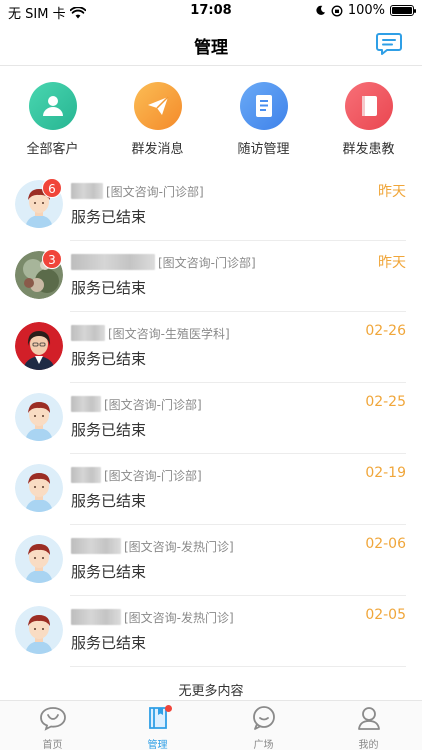 The width and height of the screenshot is (422, 750). I want to click on status-right: 100%, so click(365, 10).